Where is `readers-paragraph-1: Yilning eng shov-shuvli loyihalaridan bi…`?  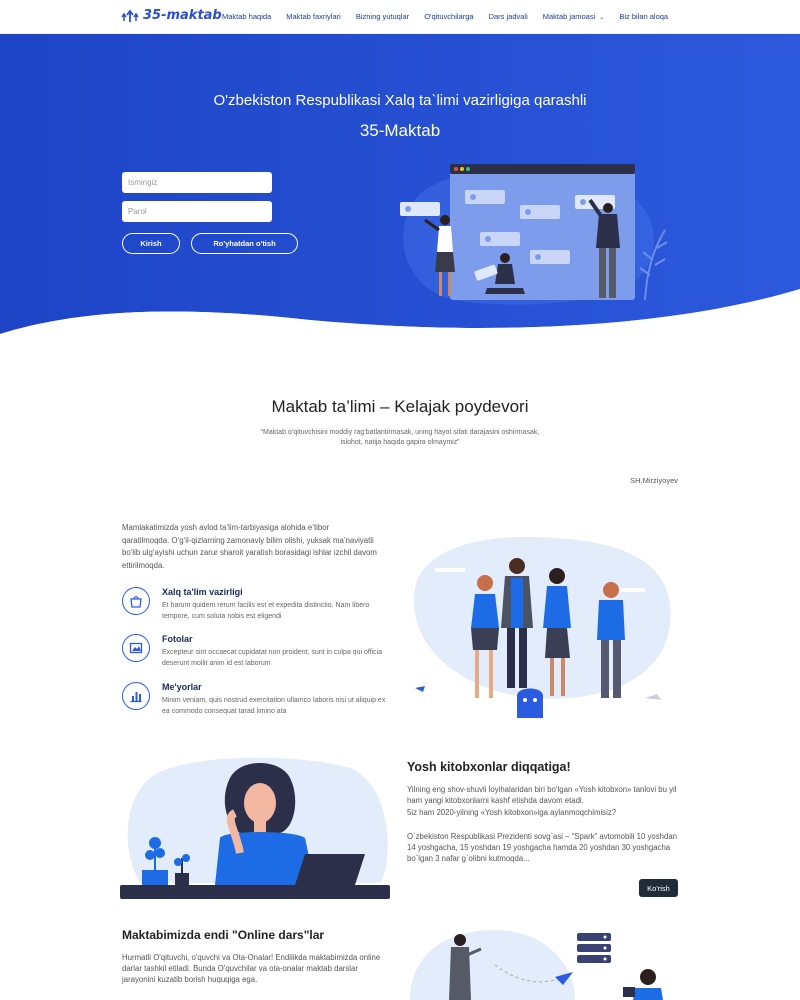
readers-paragraph-1: Yilning eng shov-shuvli loyihalaridan bi… is located at coordinates (542, 795).